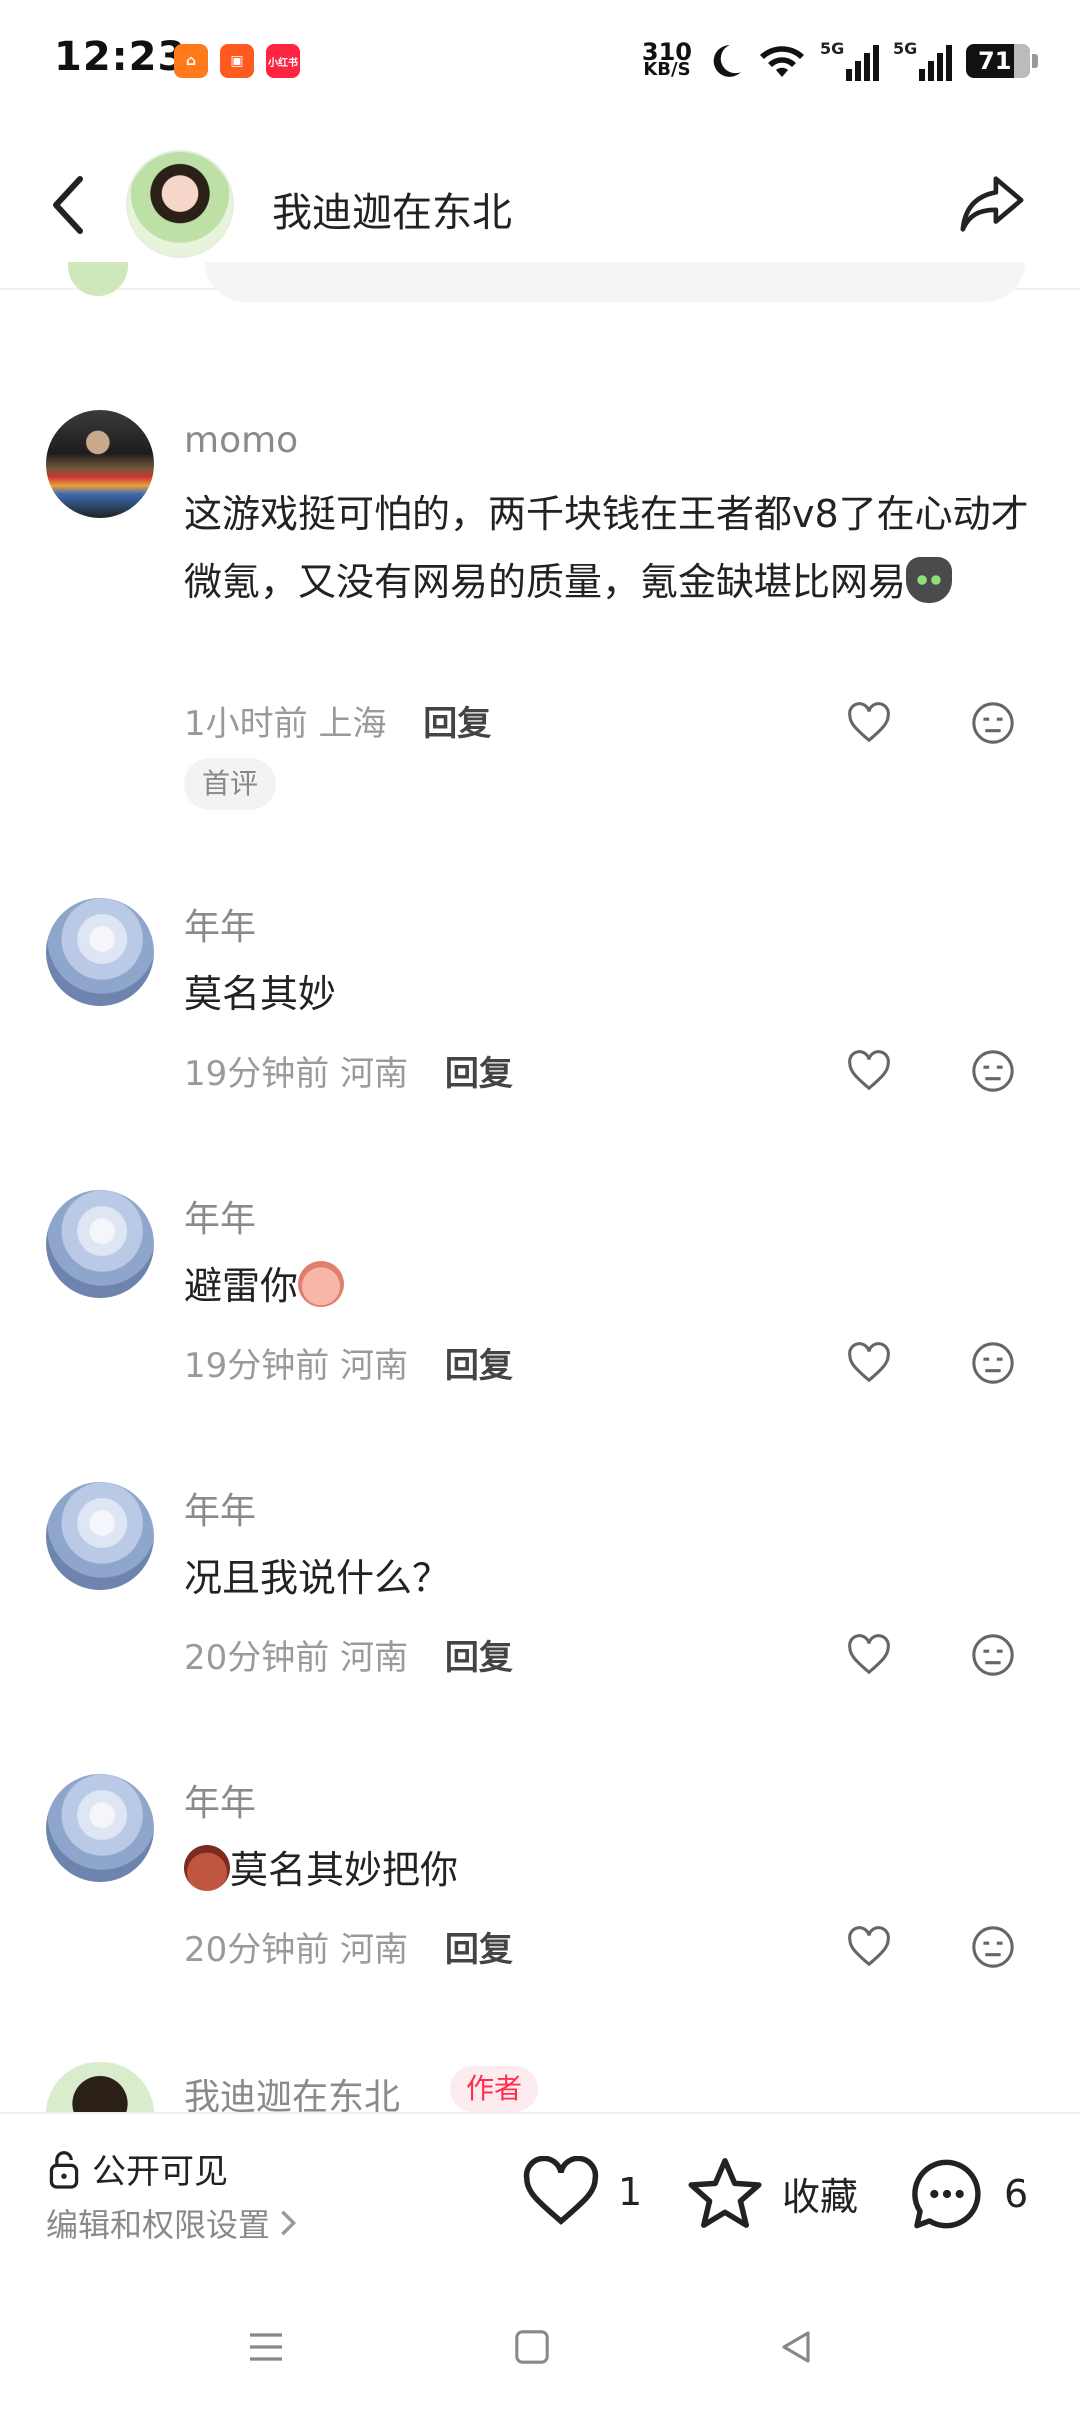 The width and height of the screenshot is (1080, 2412). I want to click on comment-location: 上海, so click(352, 724).